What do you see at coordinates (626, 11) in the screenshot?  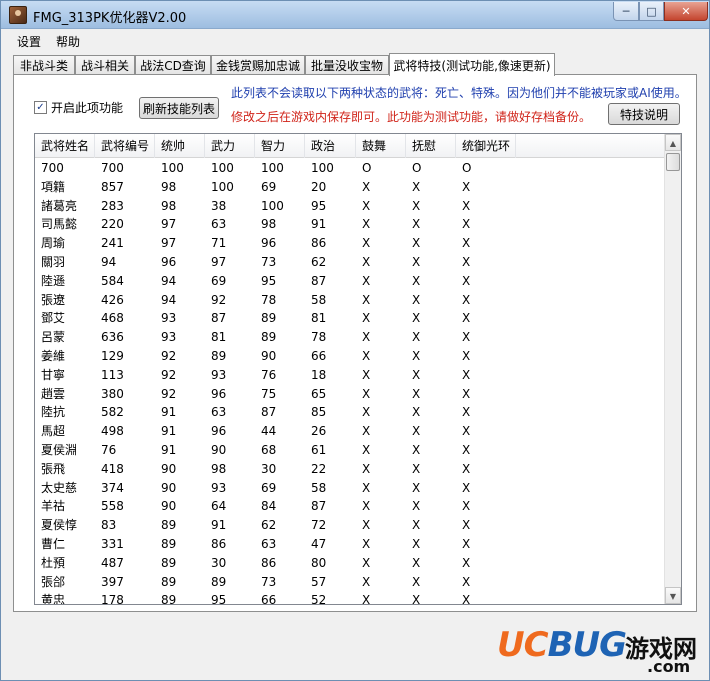 I see `minimize-button: ─` at bounding box center [626, 11].